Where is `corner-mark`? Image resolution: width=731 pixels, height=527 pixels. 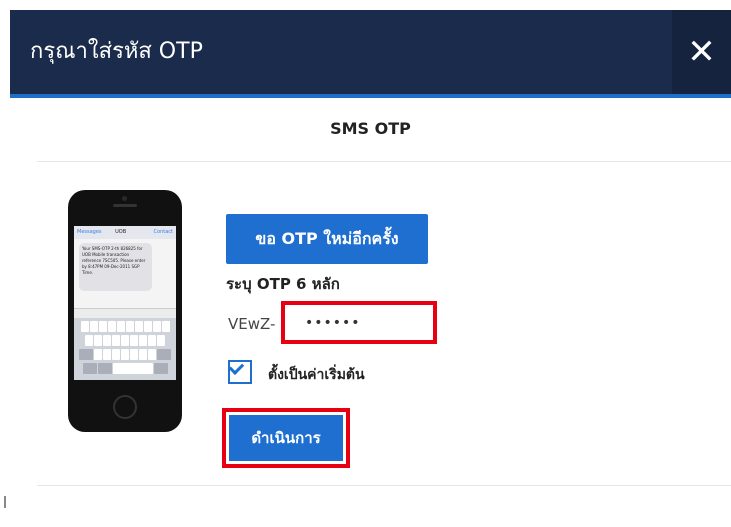 corner-mark is located at coordinates (5, 502).